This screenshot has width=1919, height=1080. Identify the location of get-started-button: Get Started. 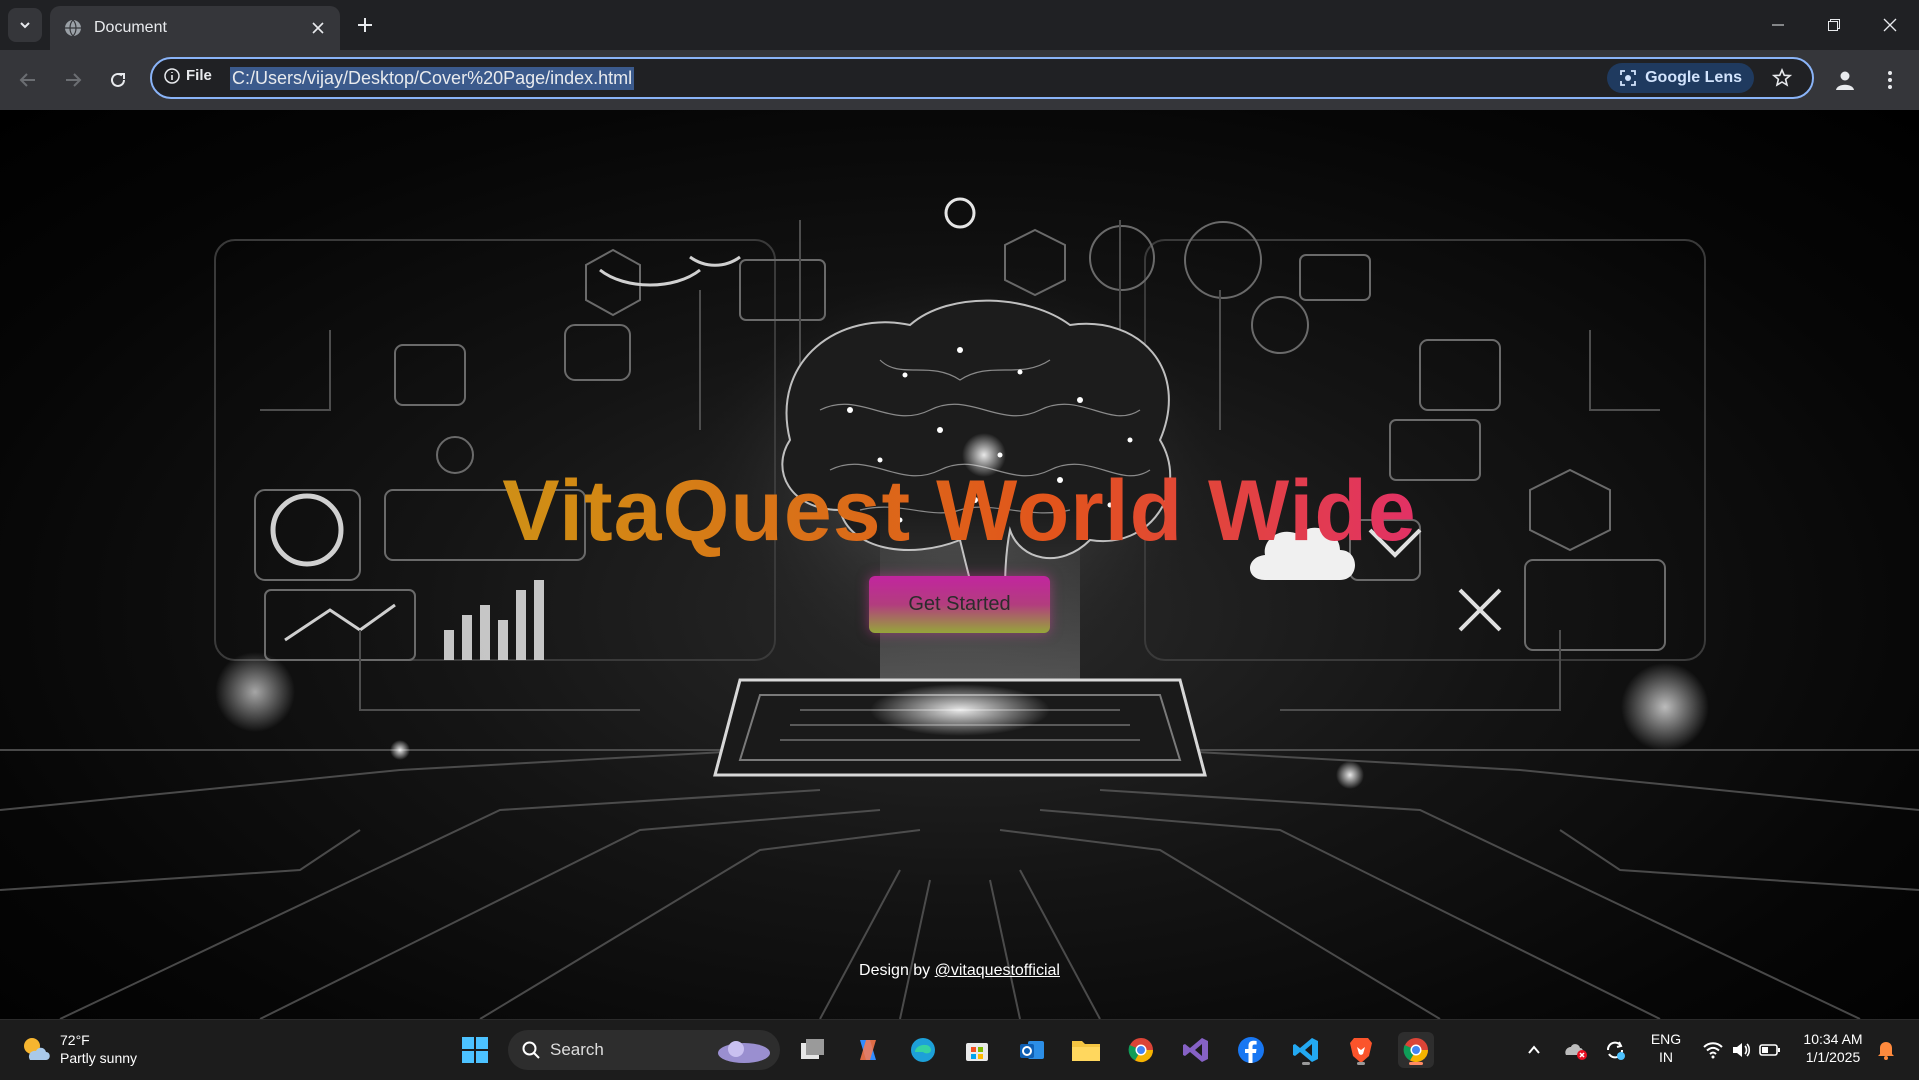
(959, 604).